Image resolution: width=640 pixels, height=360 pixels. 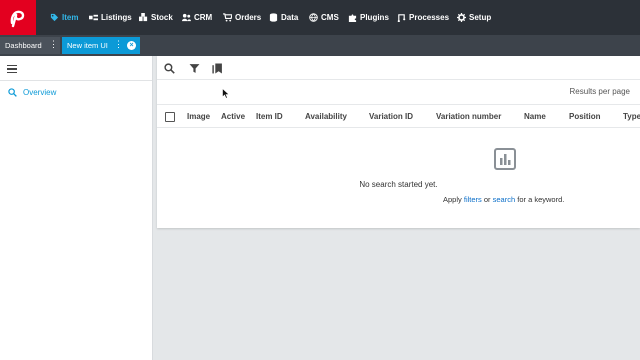 I want to click on nav-label: Data, so click(x=290, y=17).